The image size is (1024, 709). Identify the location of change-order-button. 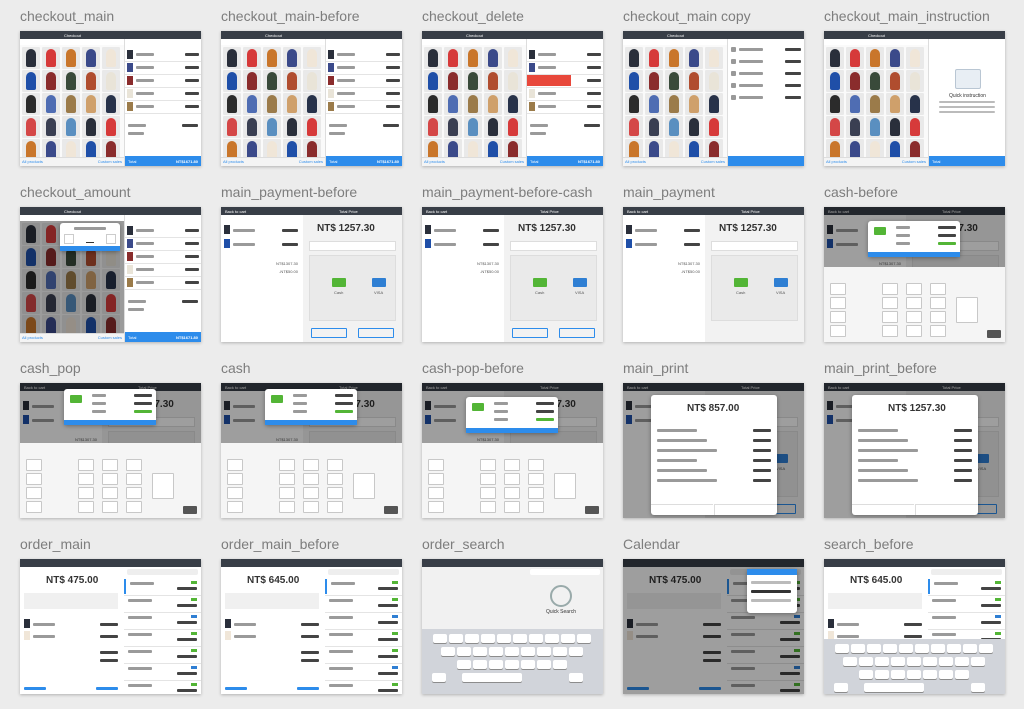
(329, 333).